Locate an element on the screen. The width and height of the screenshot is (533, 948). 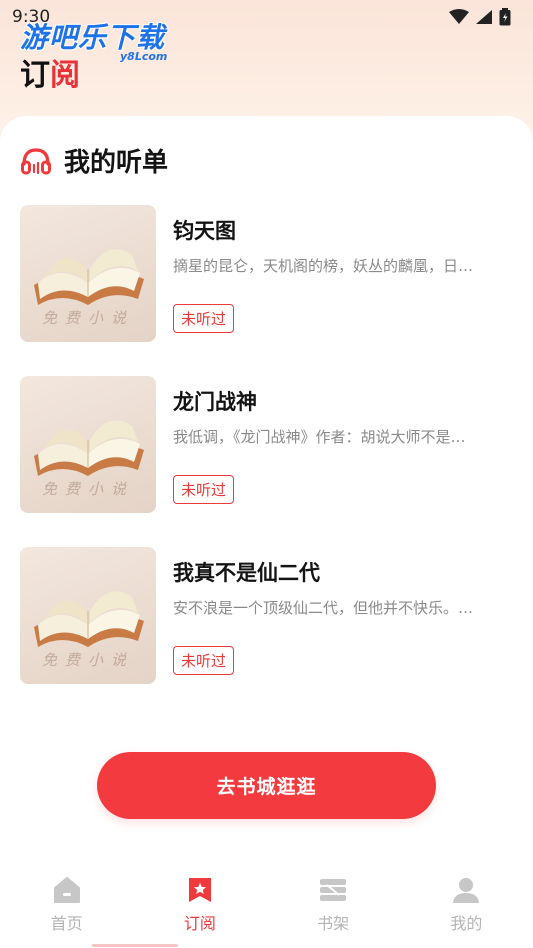
home-icon is located at coordinates (66, 890).